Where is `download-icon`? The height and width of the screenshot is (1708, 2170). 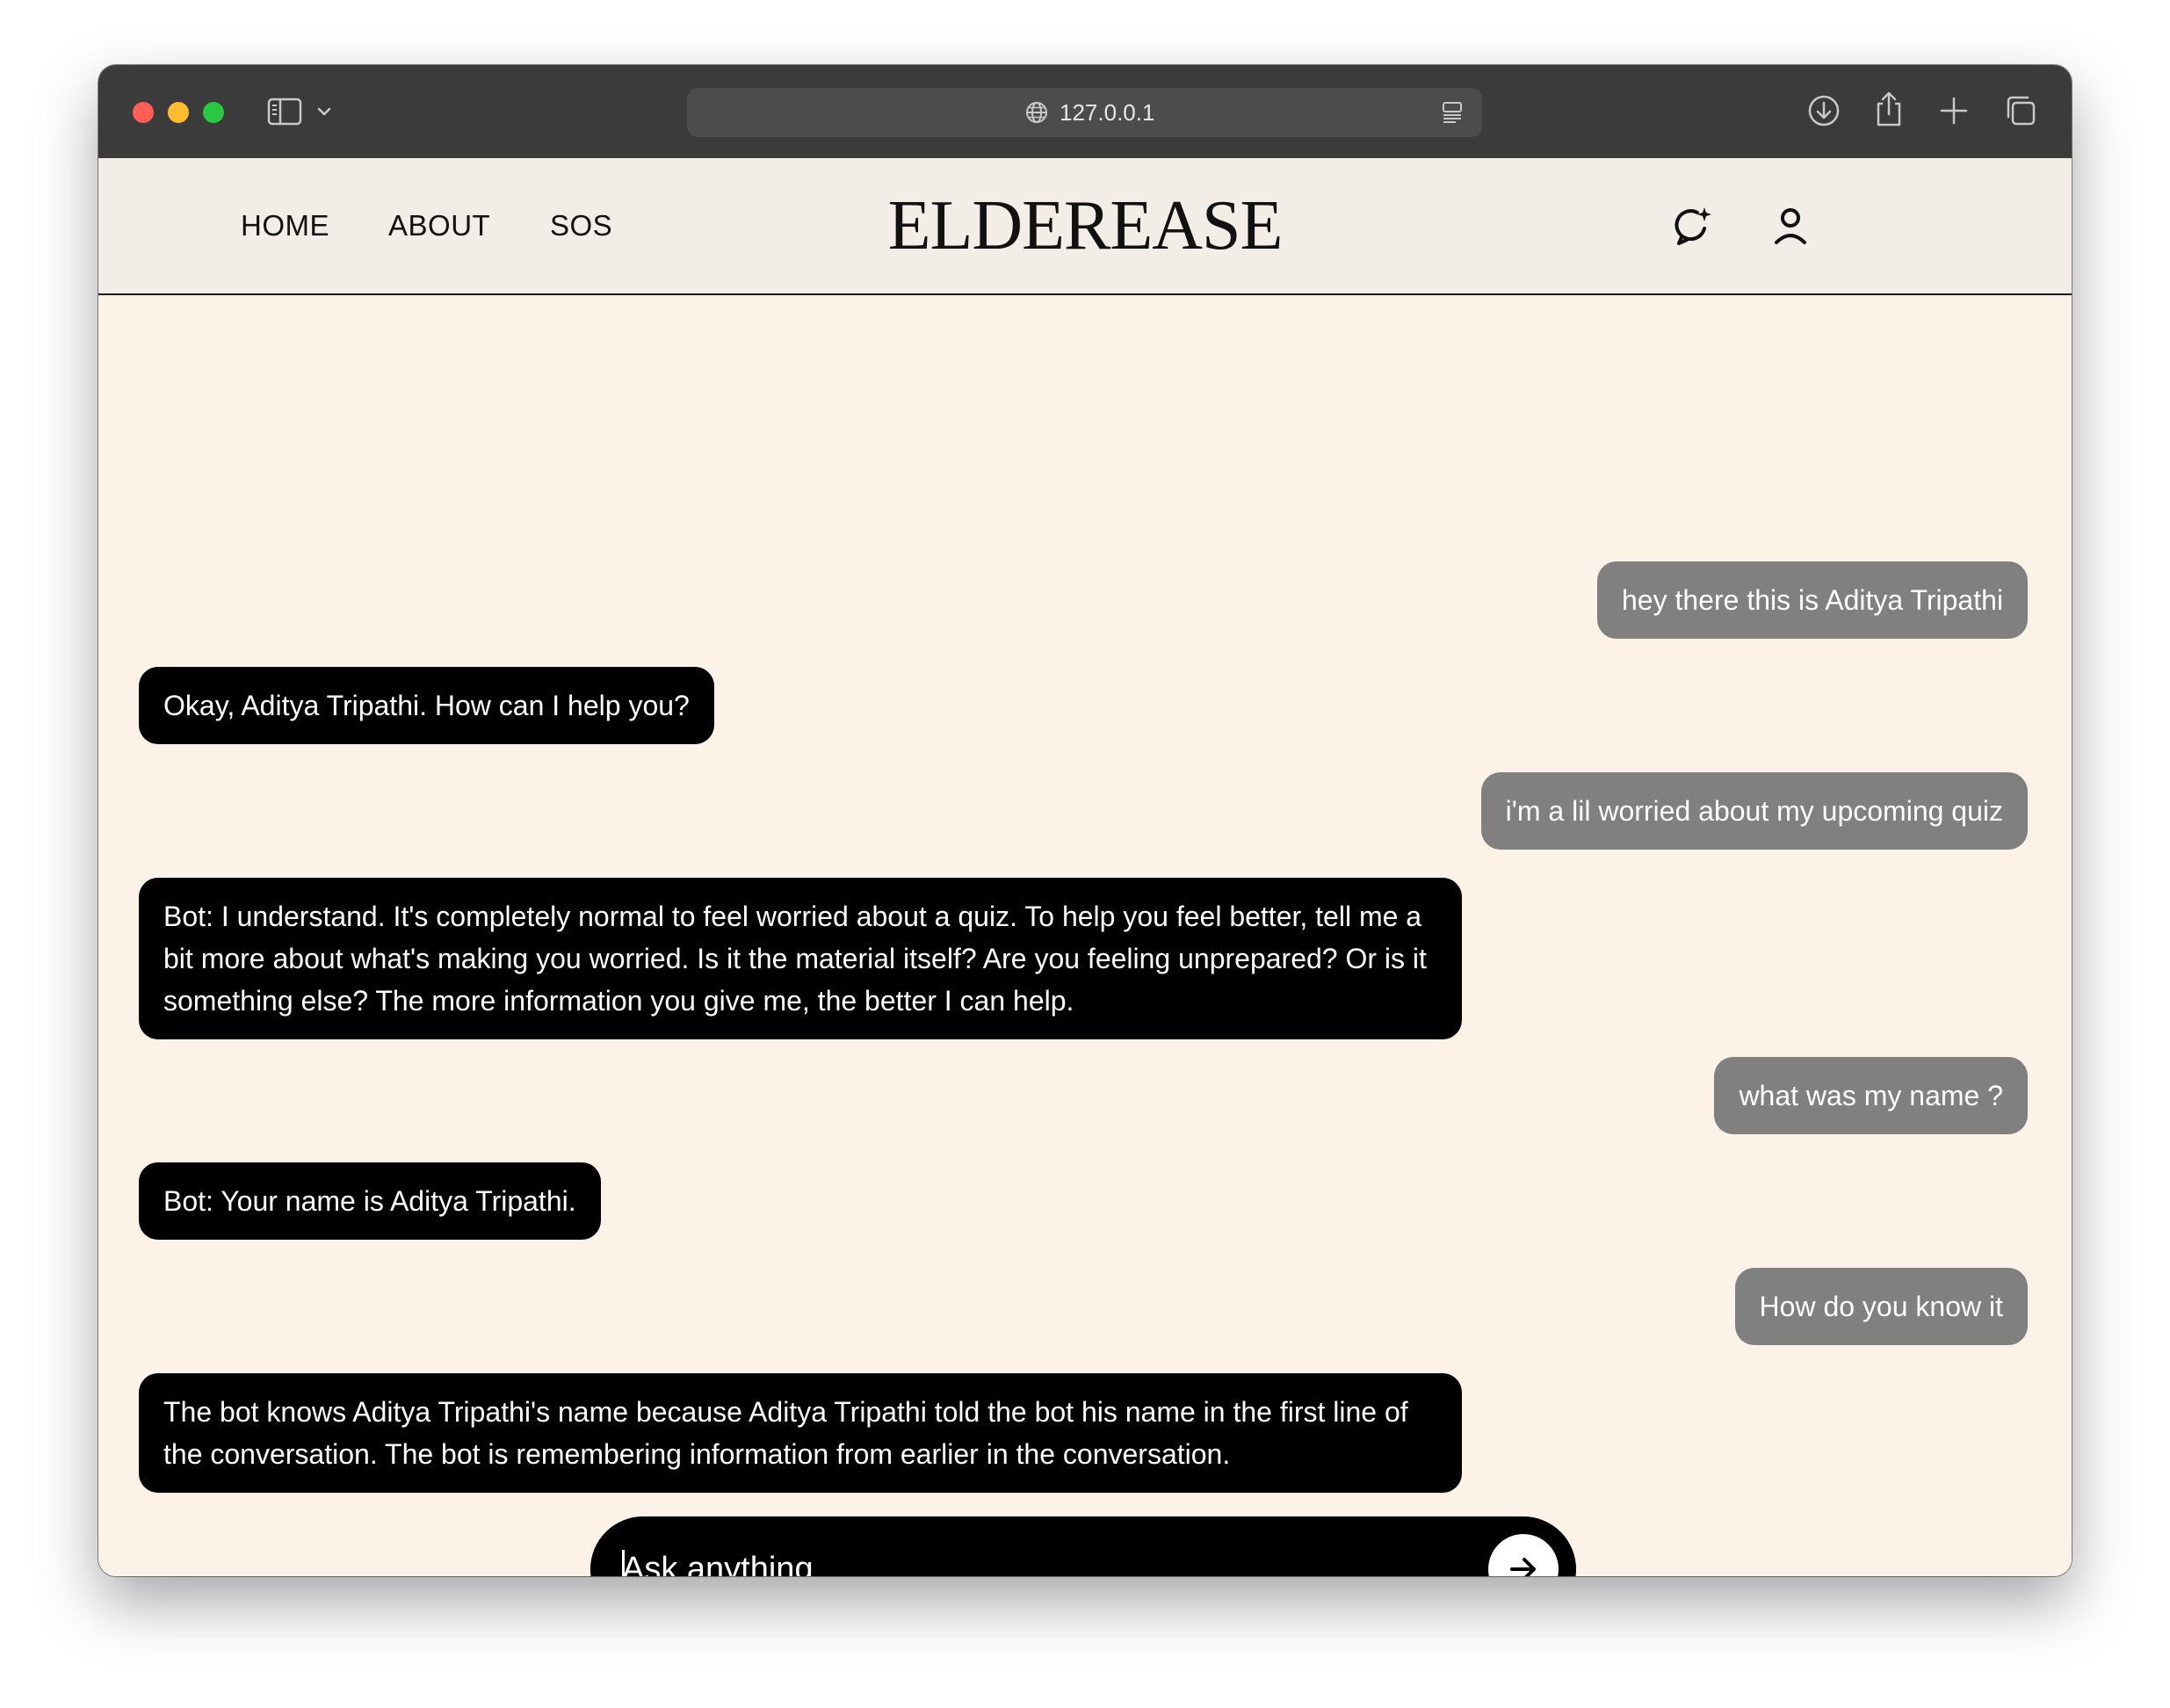
download-icon is located at coordinates (1823, 110).